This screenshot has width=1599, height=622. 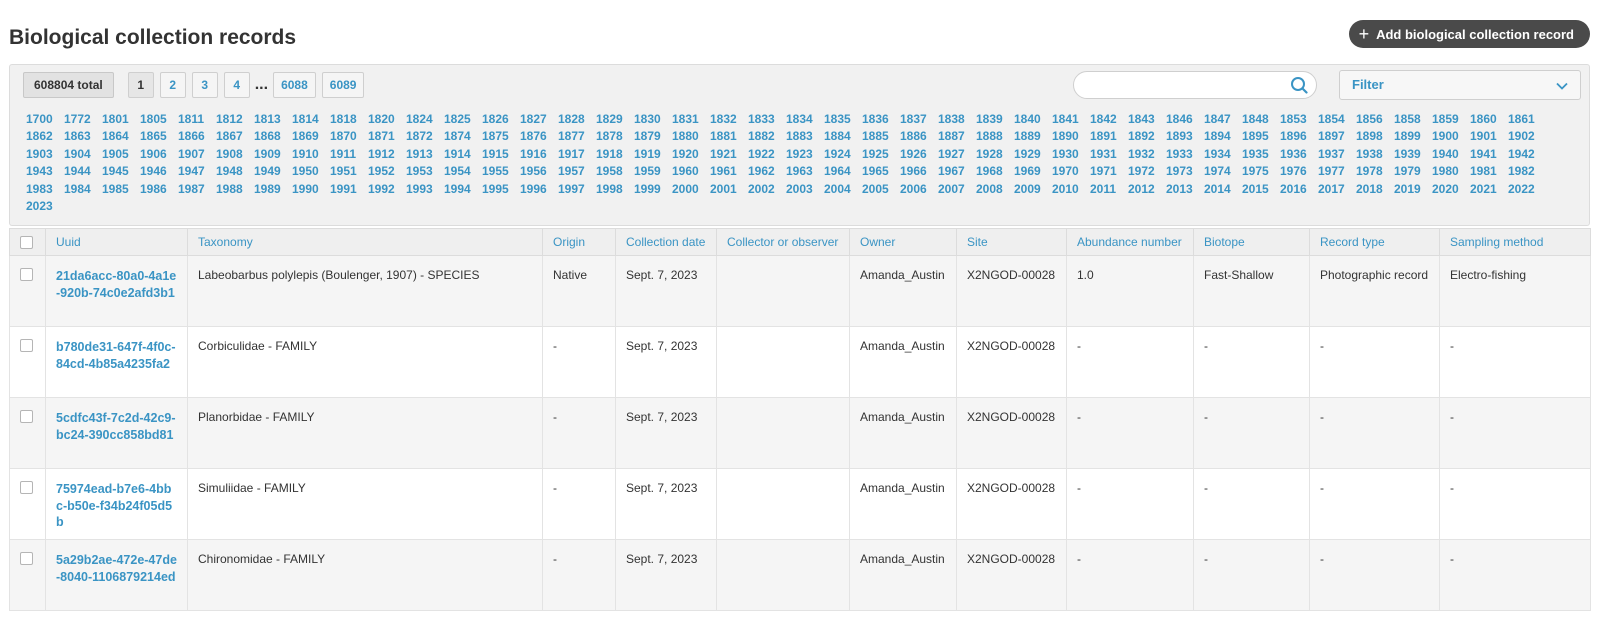 What do you see at coordinates (1299, 136) in the screenshot?
I see `year-link: 1896` at bounding box center [1299, 136].